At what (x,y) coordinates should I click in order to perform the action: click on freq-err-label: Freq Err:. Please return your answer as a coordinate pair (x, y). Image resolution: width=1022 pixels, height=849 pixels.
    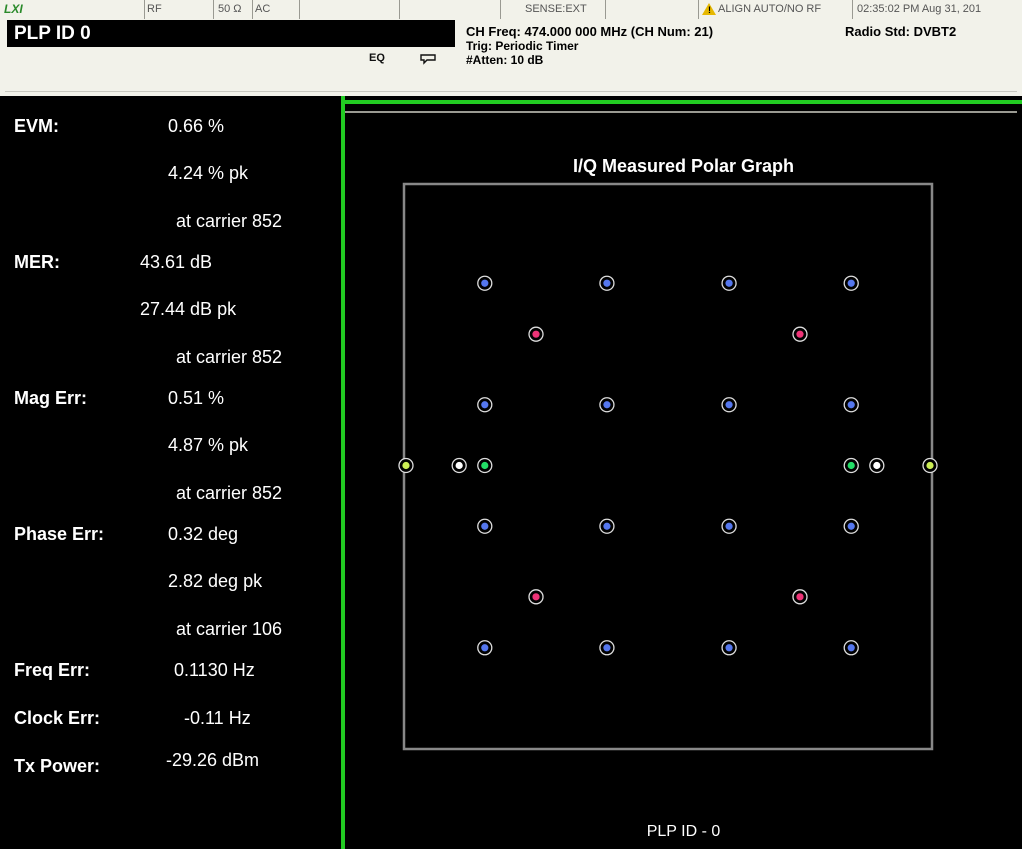
    Looking at the image, I should click on (52, 670).